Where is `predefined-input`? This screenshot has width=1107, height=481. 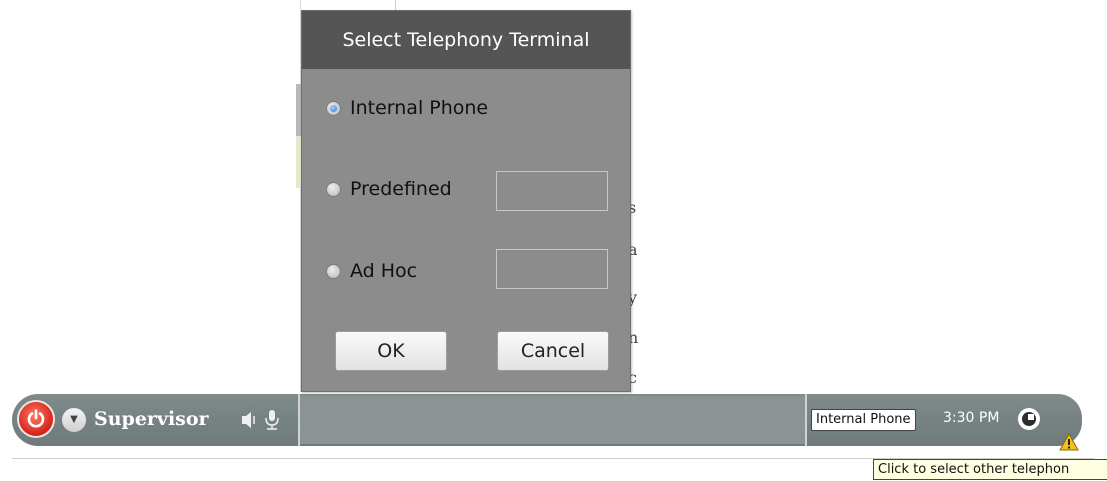
predefined-input is located at coordinates (552, 191).